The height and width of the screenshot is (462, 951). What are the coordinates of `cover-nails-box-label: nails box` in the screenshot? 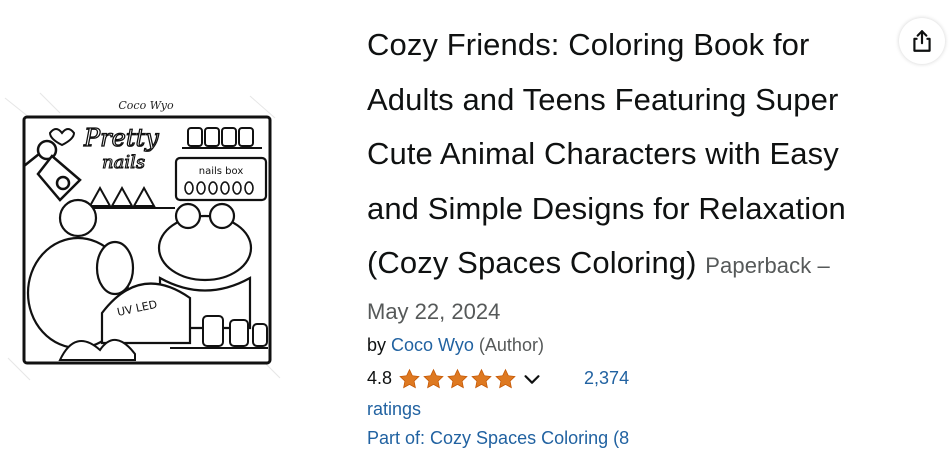 It's located at (221, 171).